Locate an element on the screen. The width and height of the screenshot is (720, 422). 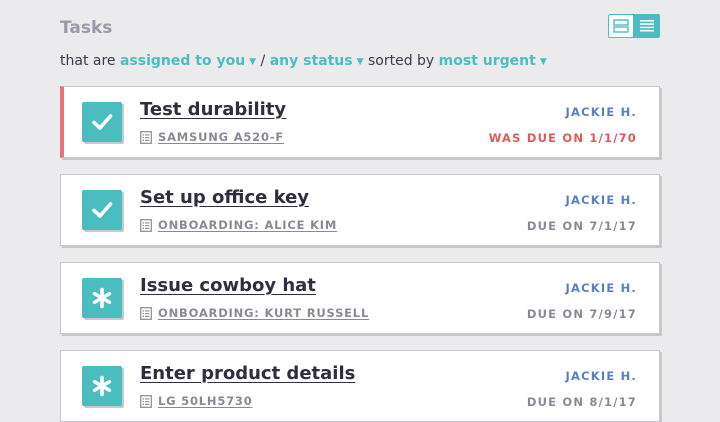
task-title-link: Set up office key is located at coordinates (224, 197).